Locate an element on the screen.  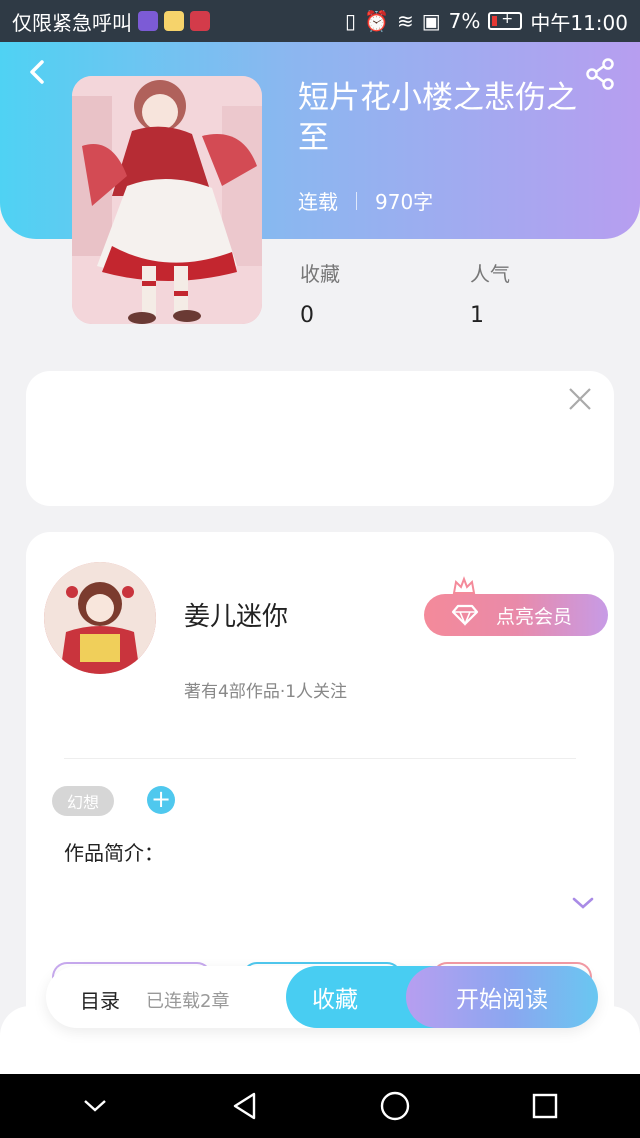
alarm-icon: ⏰ is located at coordinates (376, 21).